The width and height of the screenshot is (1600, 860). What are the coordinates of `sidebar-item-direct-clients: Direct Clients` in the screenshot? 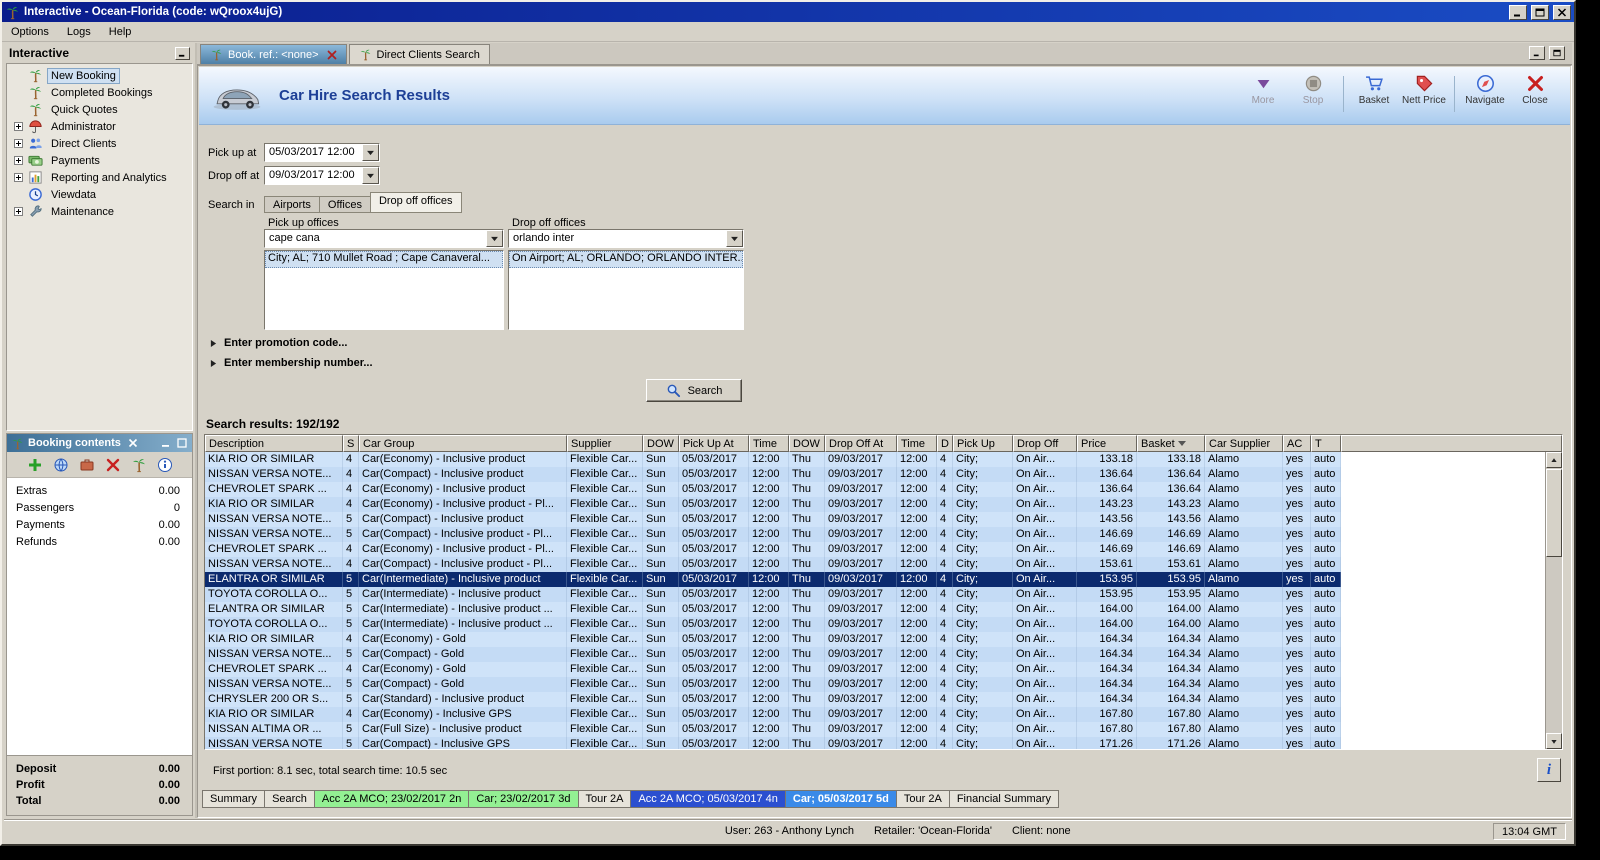 It's located at (99, 143).